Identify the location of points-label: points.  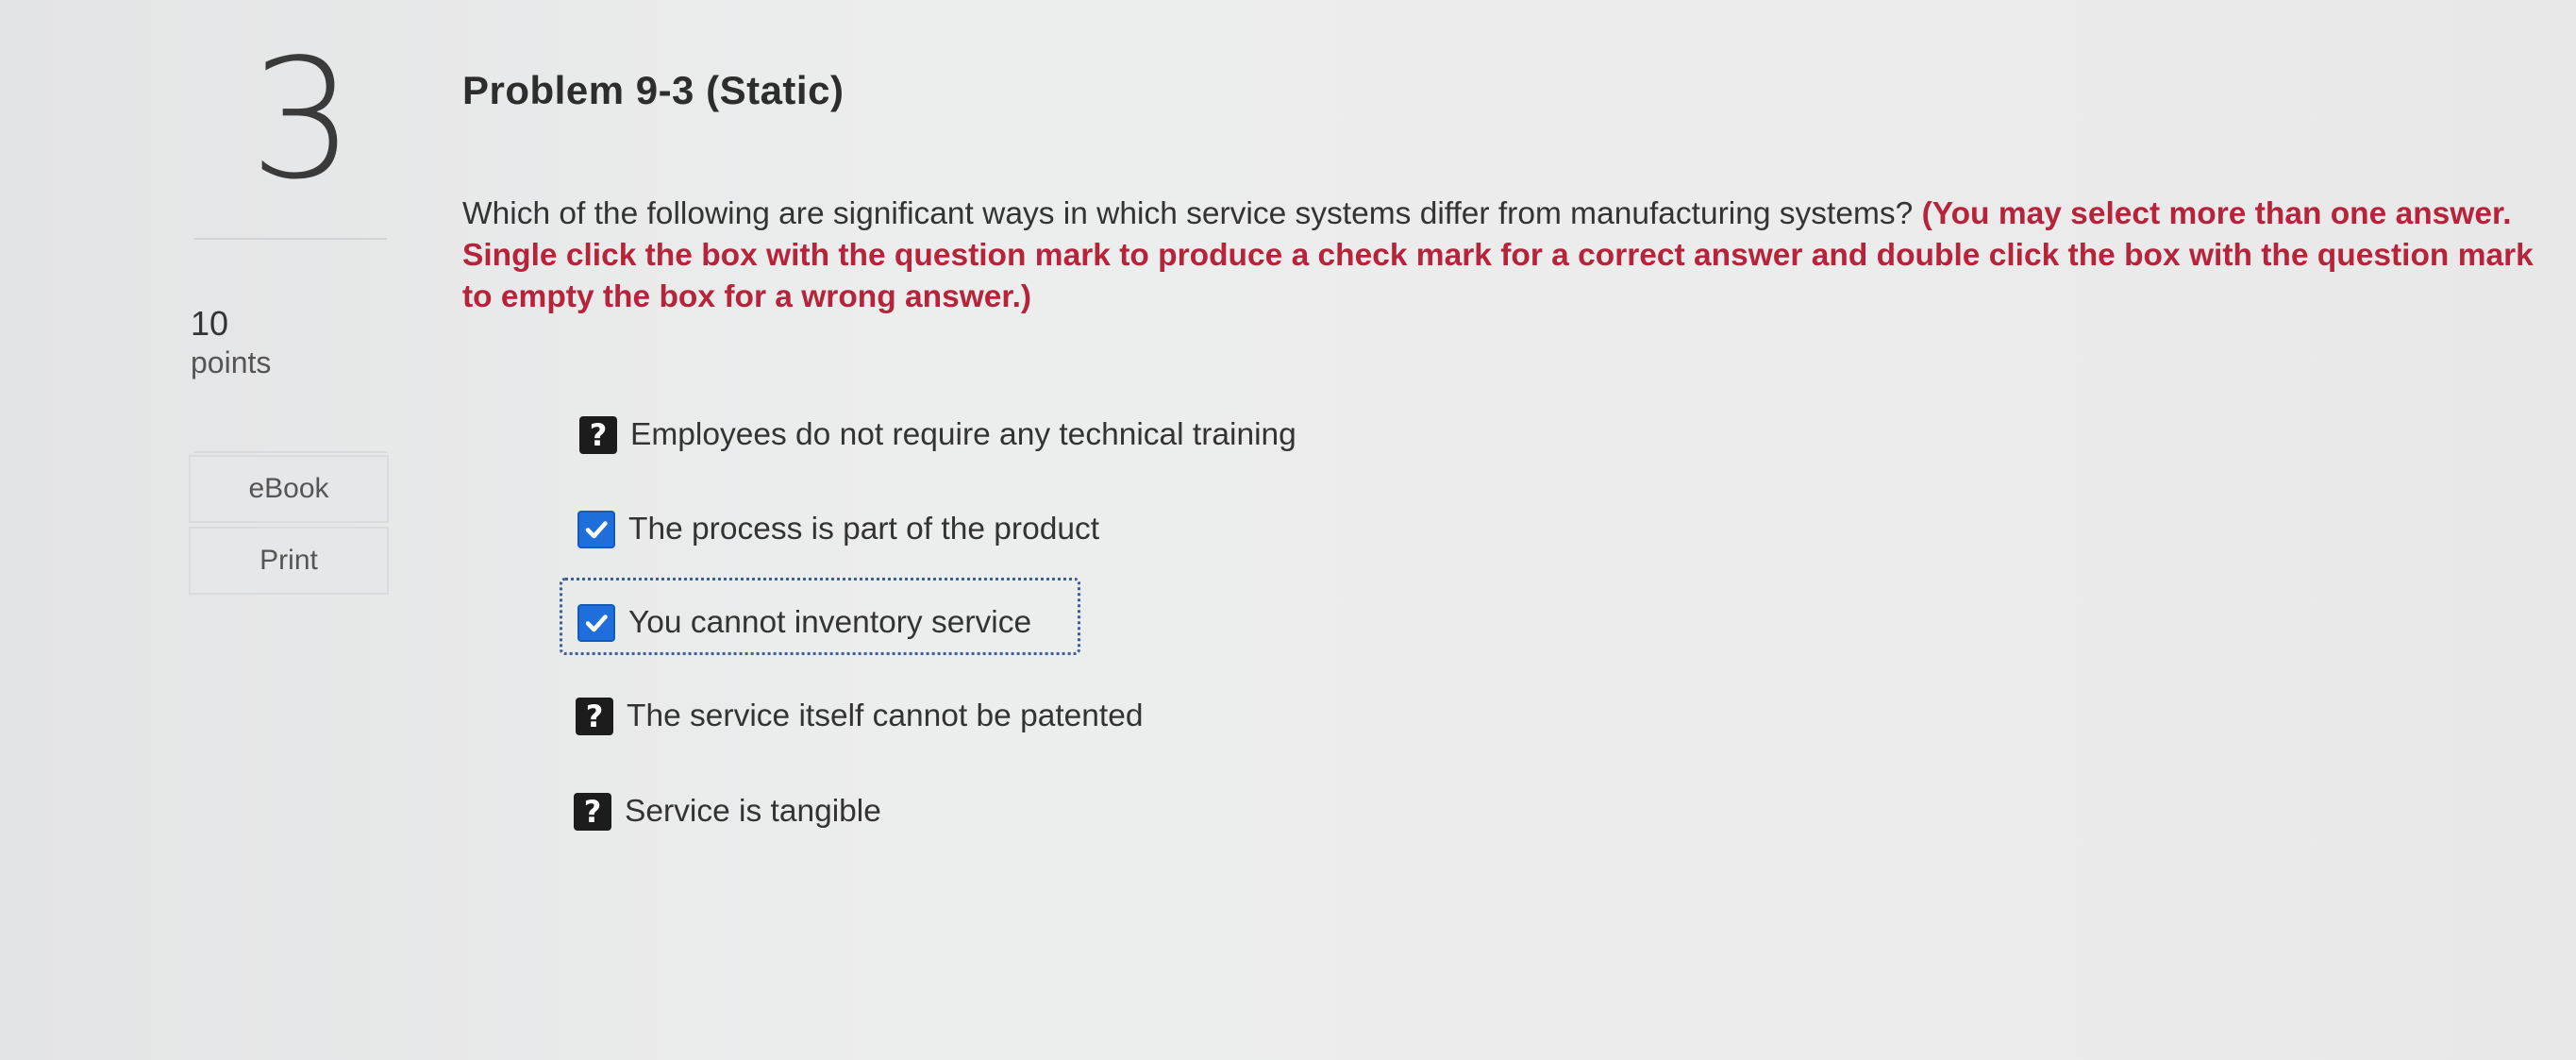
(231, 362).